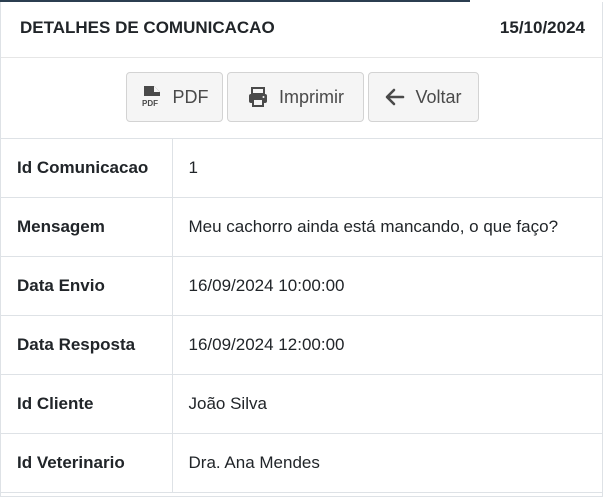 This screenshot has width=604, height=499. Describe the element at coordinates (387, 404) in the screenshot. I see `row-value: João Silva` at that location.